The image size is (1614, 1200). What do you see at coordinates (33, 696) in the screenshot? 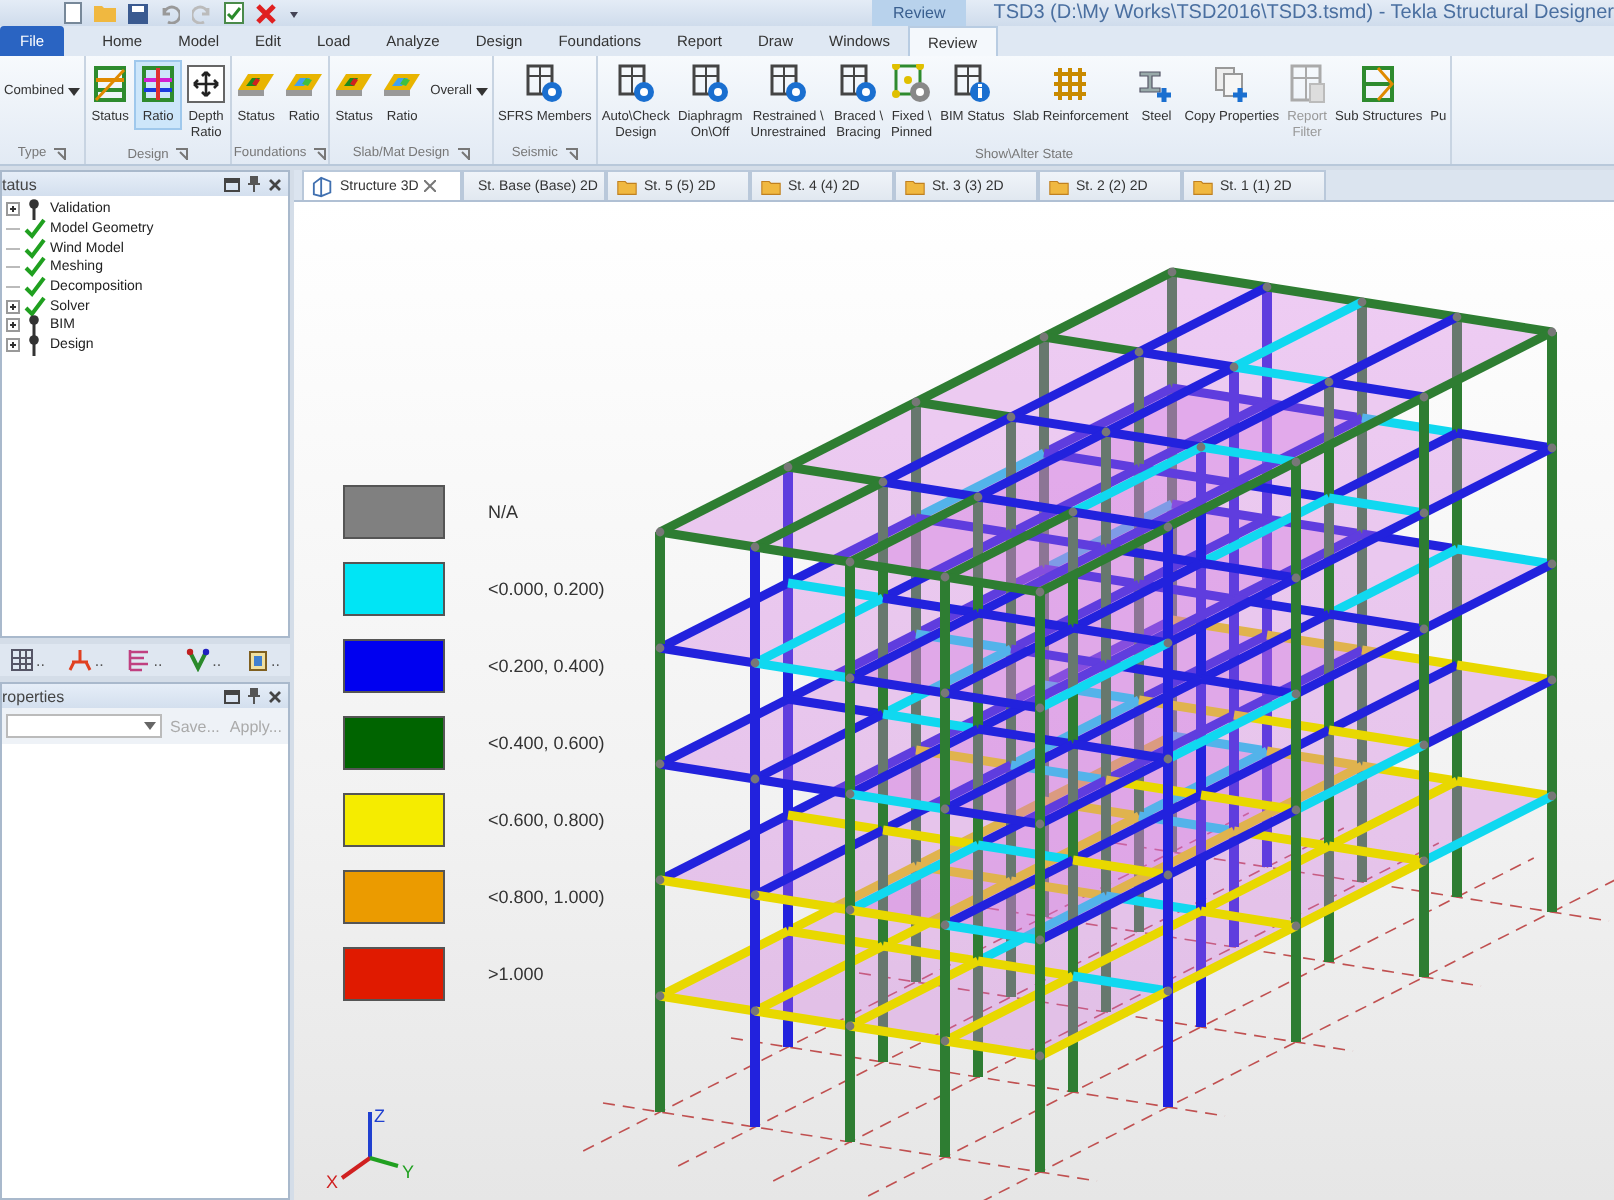
I see `panel-title: roperties` at bounding box center [33, 696].